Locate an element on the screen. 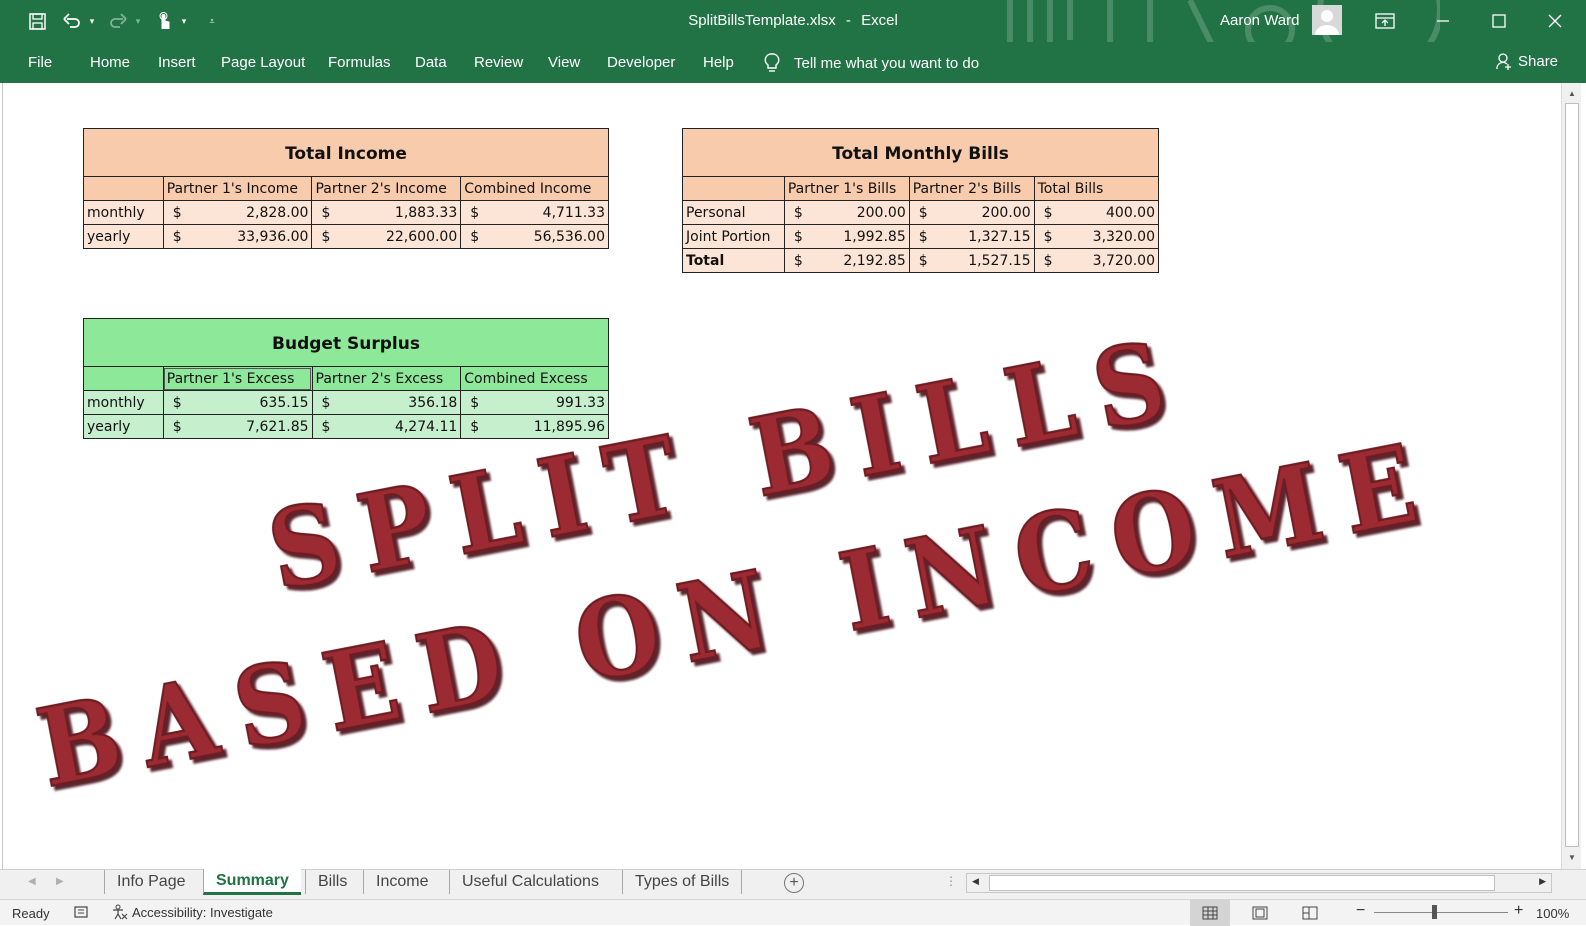  zoom-slider-thumb is located at coordinates (1434, 912).